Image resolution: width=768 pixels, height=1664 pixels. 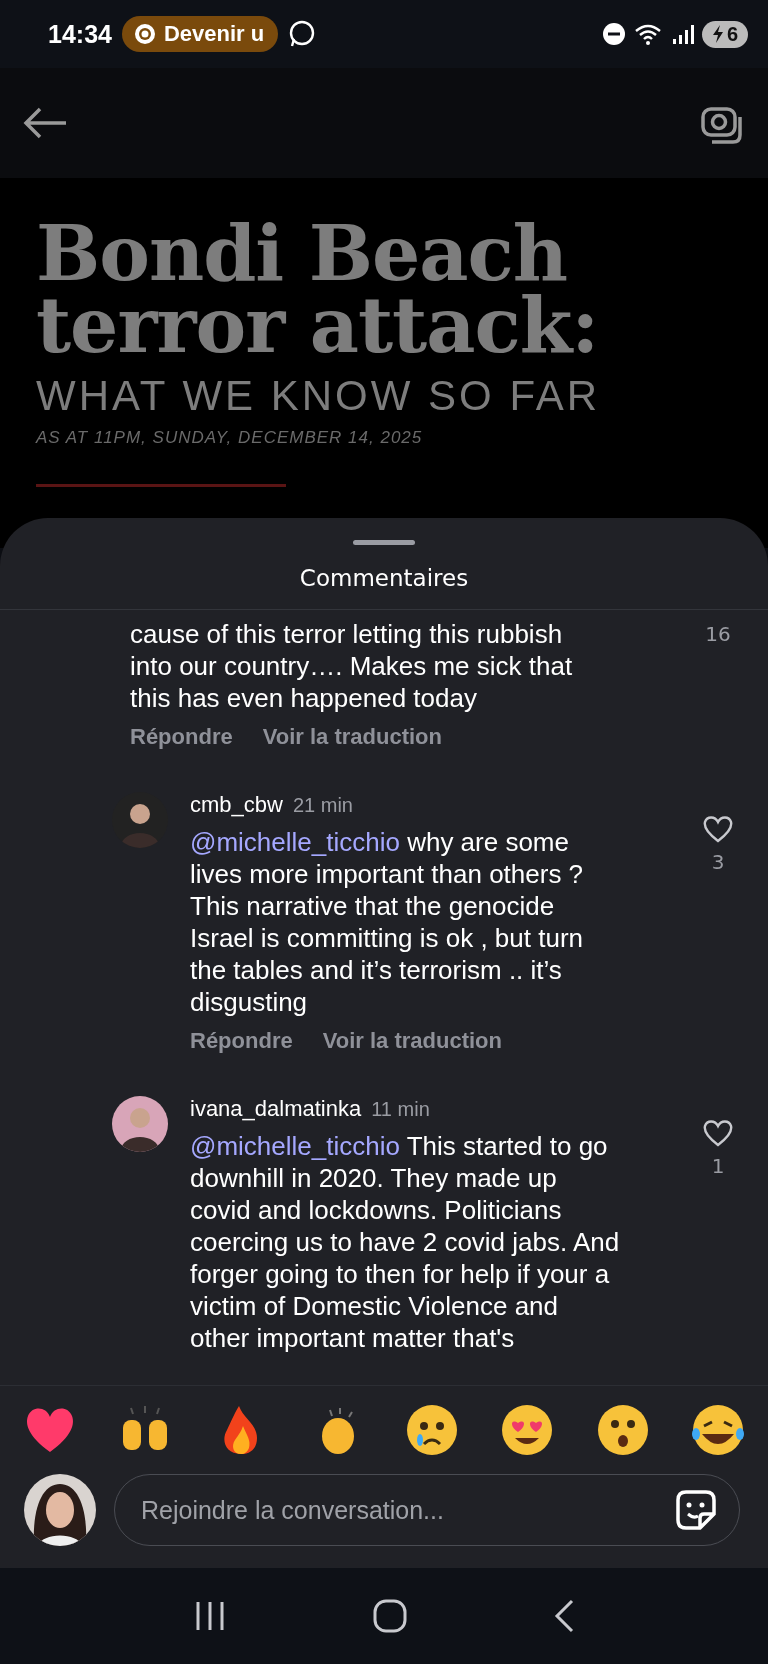 What do you see at coordinates (390, 1616) in the screenshot?
I see `home-icon` at bounding box center [390, 1616].